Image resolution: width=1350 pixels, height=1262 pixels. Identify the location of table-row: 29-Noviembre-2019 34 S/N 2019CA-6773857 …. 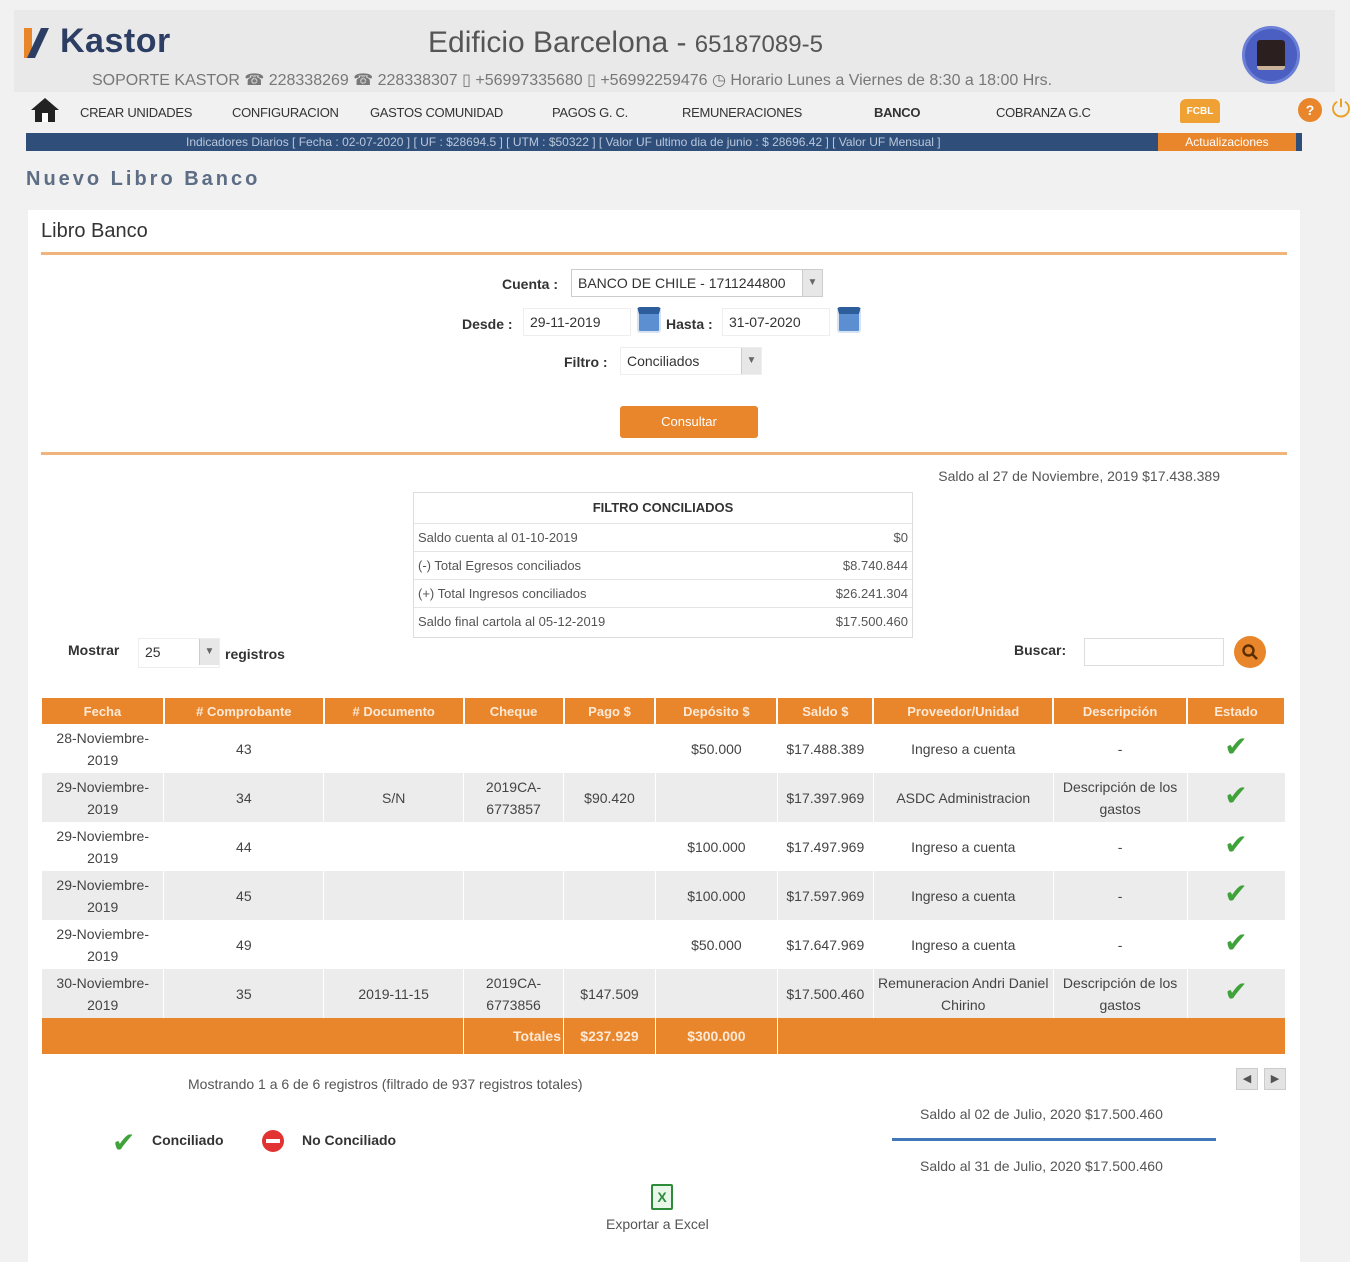
(664, 797).